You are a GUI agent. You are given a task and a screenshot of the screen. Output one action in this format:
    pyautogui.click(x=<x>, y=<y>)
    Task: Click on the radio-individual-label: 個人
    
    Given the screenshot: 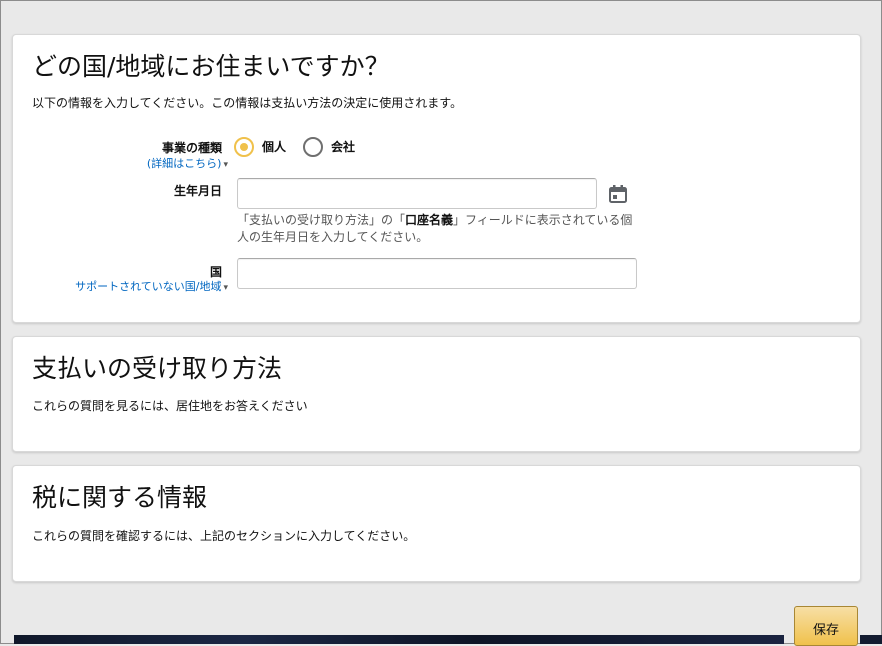 What is the action you would take?
    pyautogui.click(x=274, y=147)
    